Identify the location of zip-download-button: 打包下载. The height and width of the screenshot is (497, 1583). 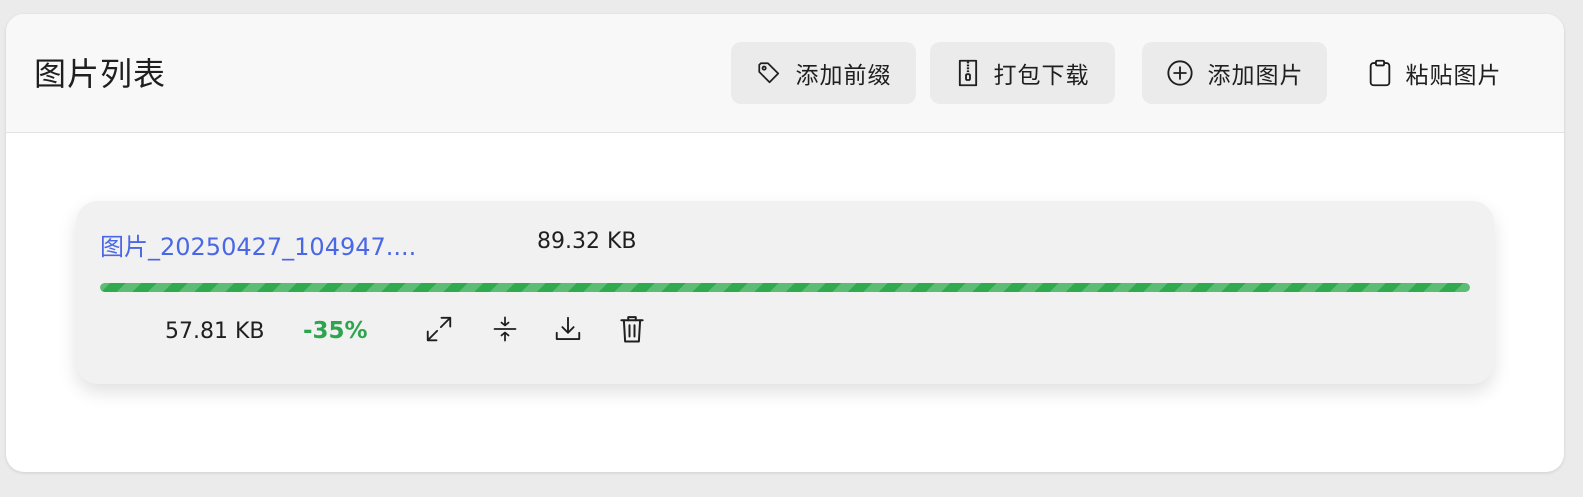
(1022, 73).